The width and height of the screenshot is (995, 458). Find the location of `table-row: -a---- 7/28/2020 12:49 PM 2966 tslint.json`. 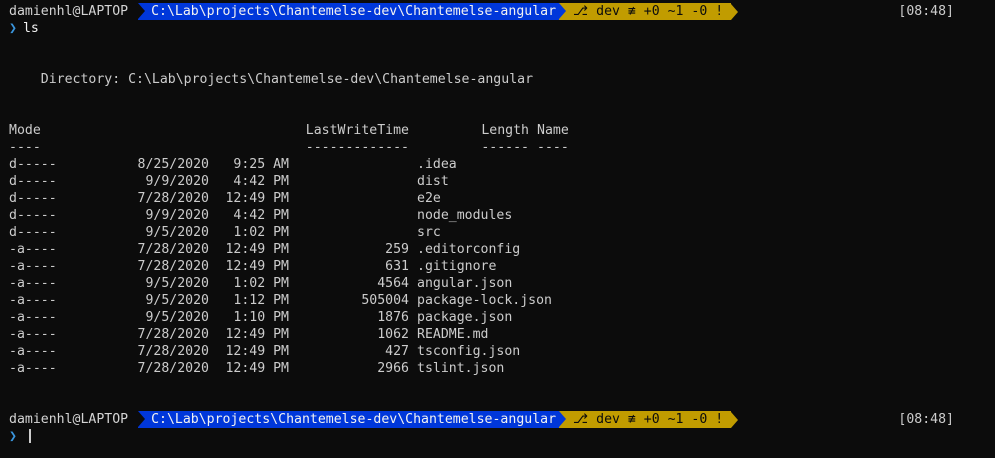

table-row: -a---- 7/28/2020 12:49 PM 2966 tslint.json is located at coordinates (257, 368).